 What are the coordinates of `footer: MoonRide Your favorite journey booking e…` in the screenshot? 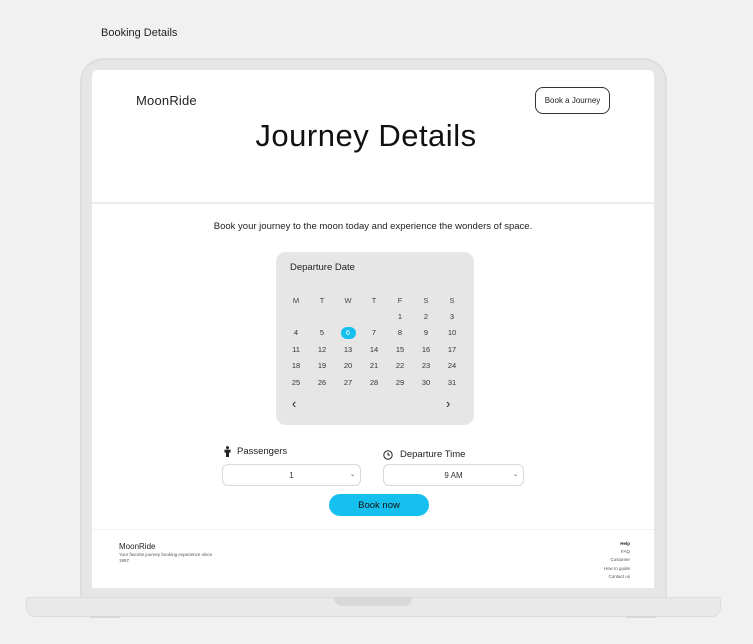 It's located at (373, 558).